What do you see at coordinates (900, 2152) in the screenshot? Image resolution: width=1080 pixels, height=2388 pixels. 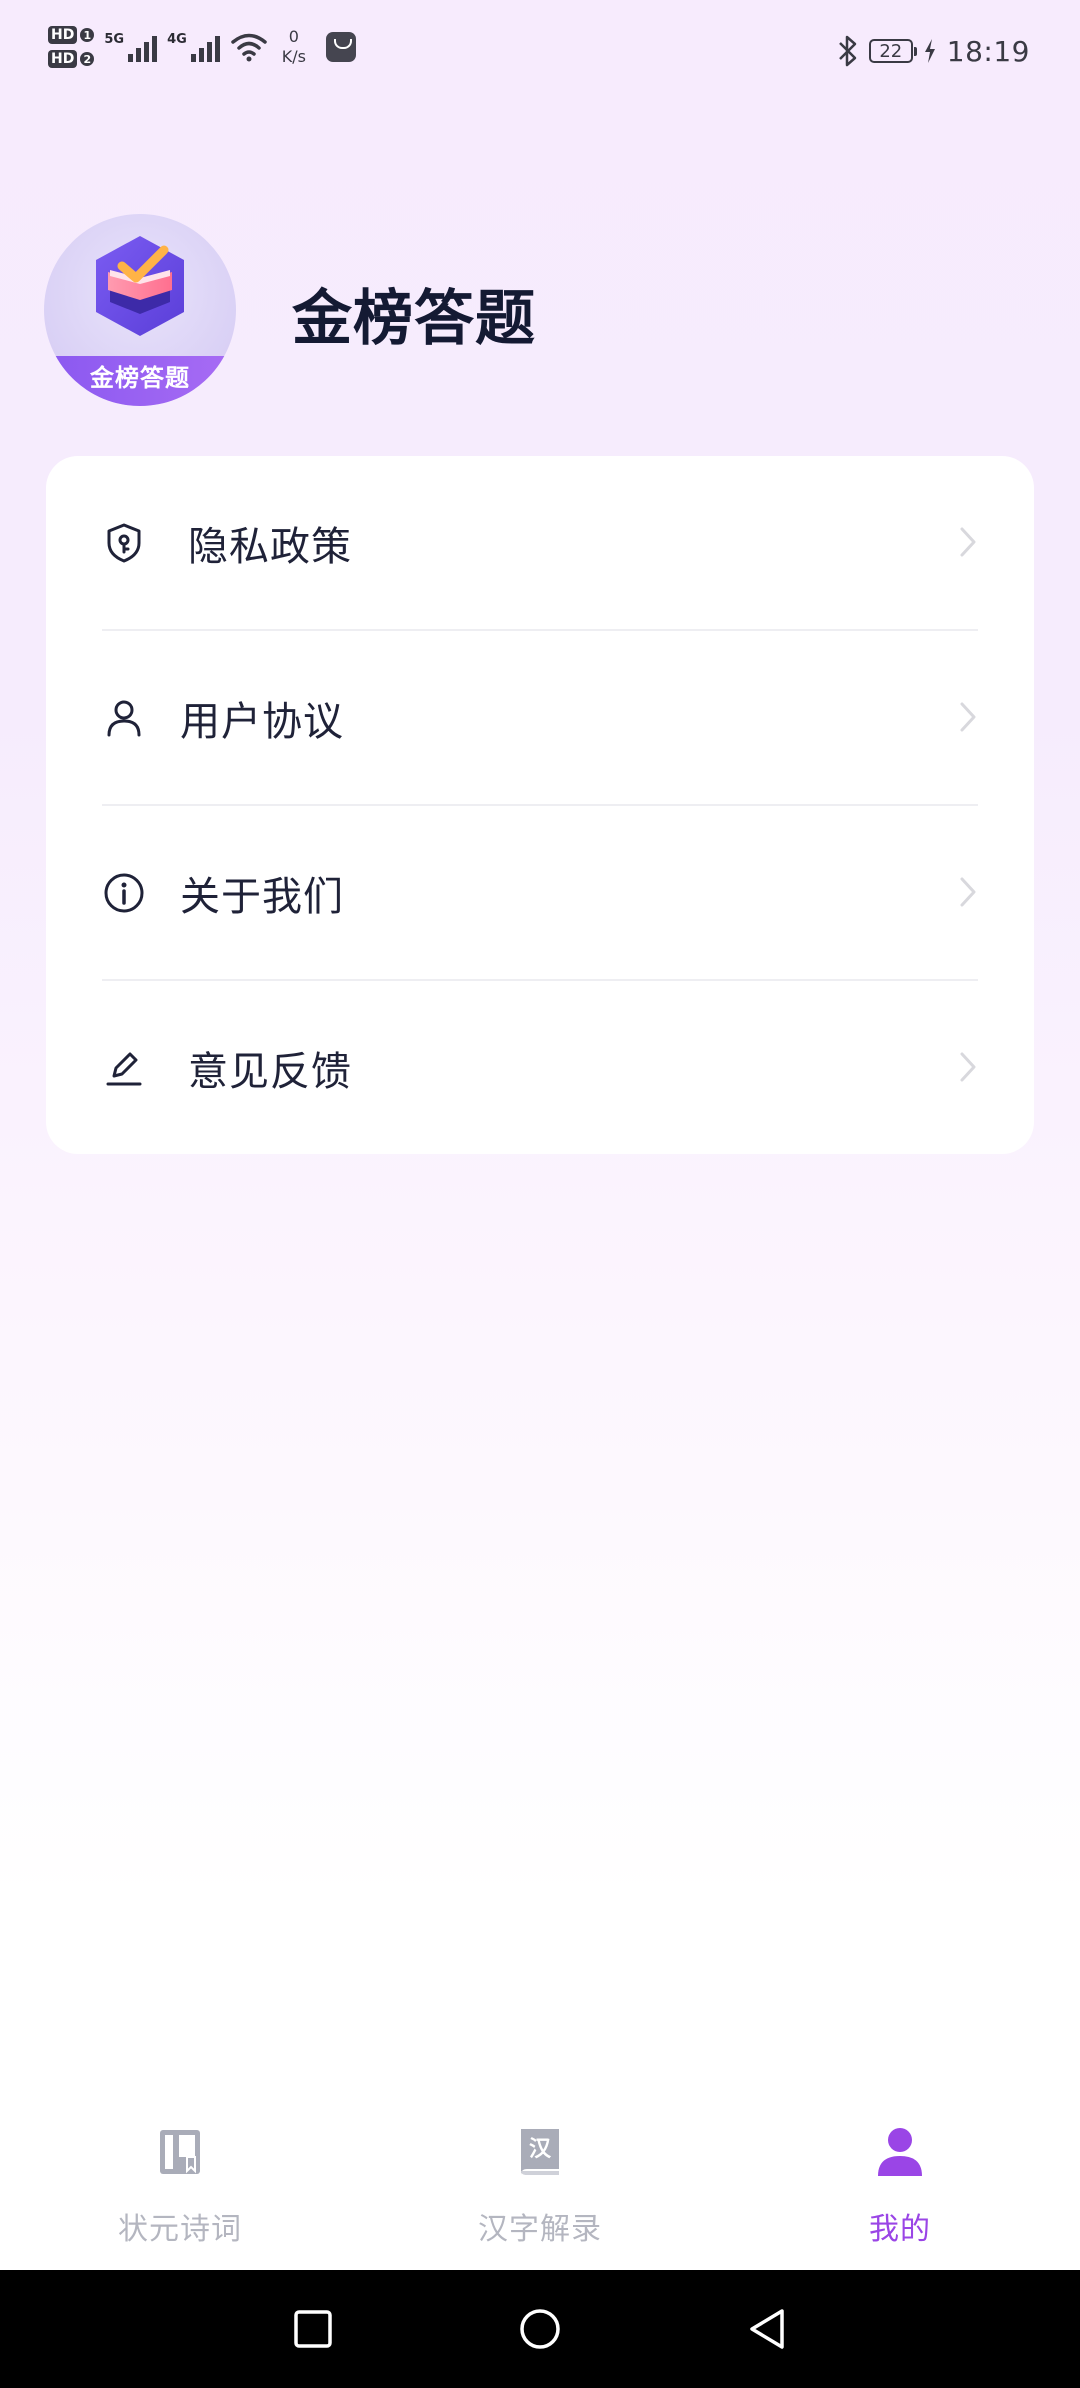 I see `person-icon` at bounding box center [900, 2152].